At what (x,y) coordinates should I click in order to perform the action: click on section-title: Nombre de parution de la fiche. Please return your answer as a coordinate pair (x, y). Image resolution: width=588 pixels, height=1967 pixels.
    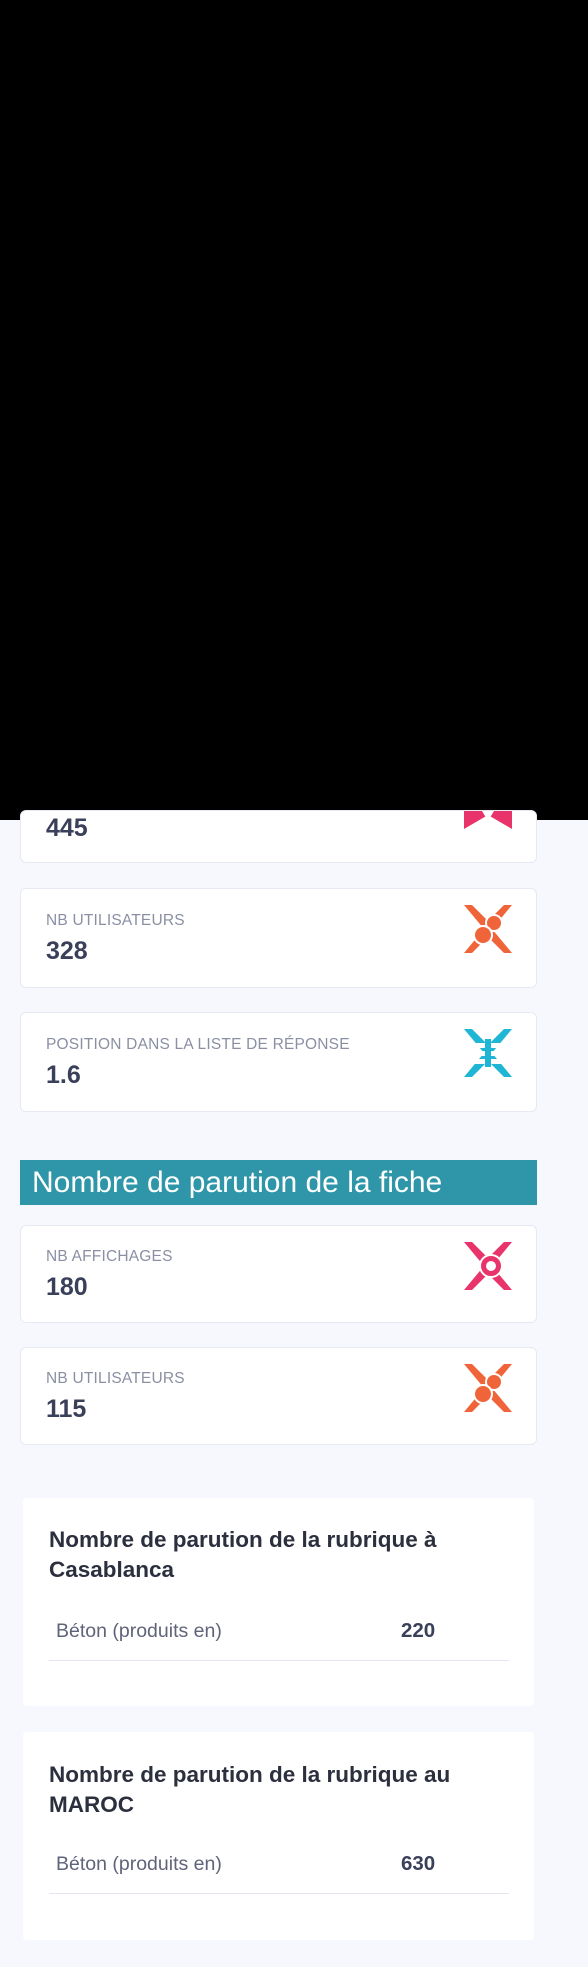
    Looking at the image, I should click on (237, 1182).